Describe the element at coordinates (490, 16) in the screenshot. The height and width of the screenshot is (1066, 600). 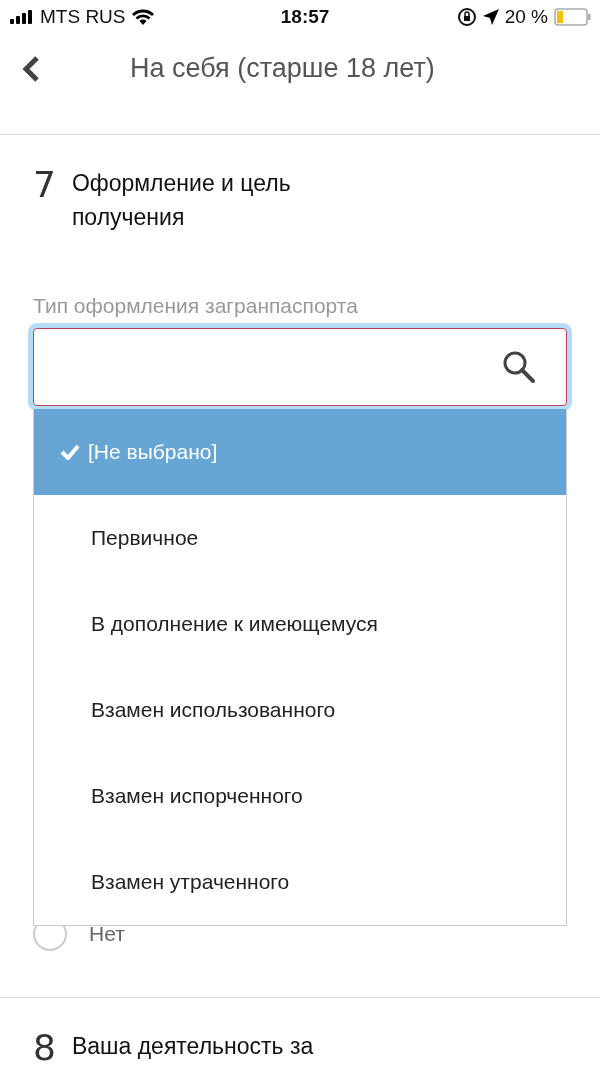
I see `location-arrow-icon` at that location.